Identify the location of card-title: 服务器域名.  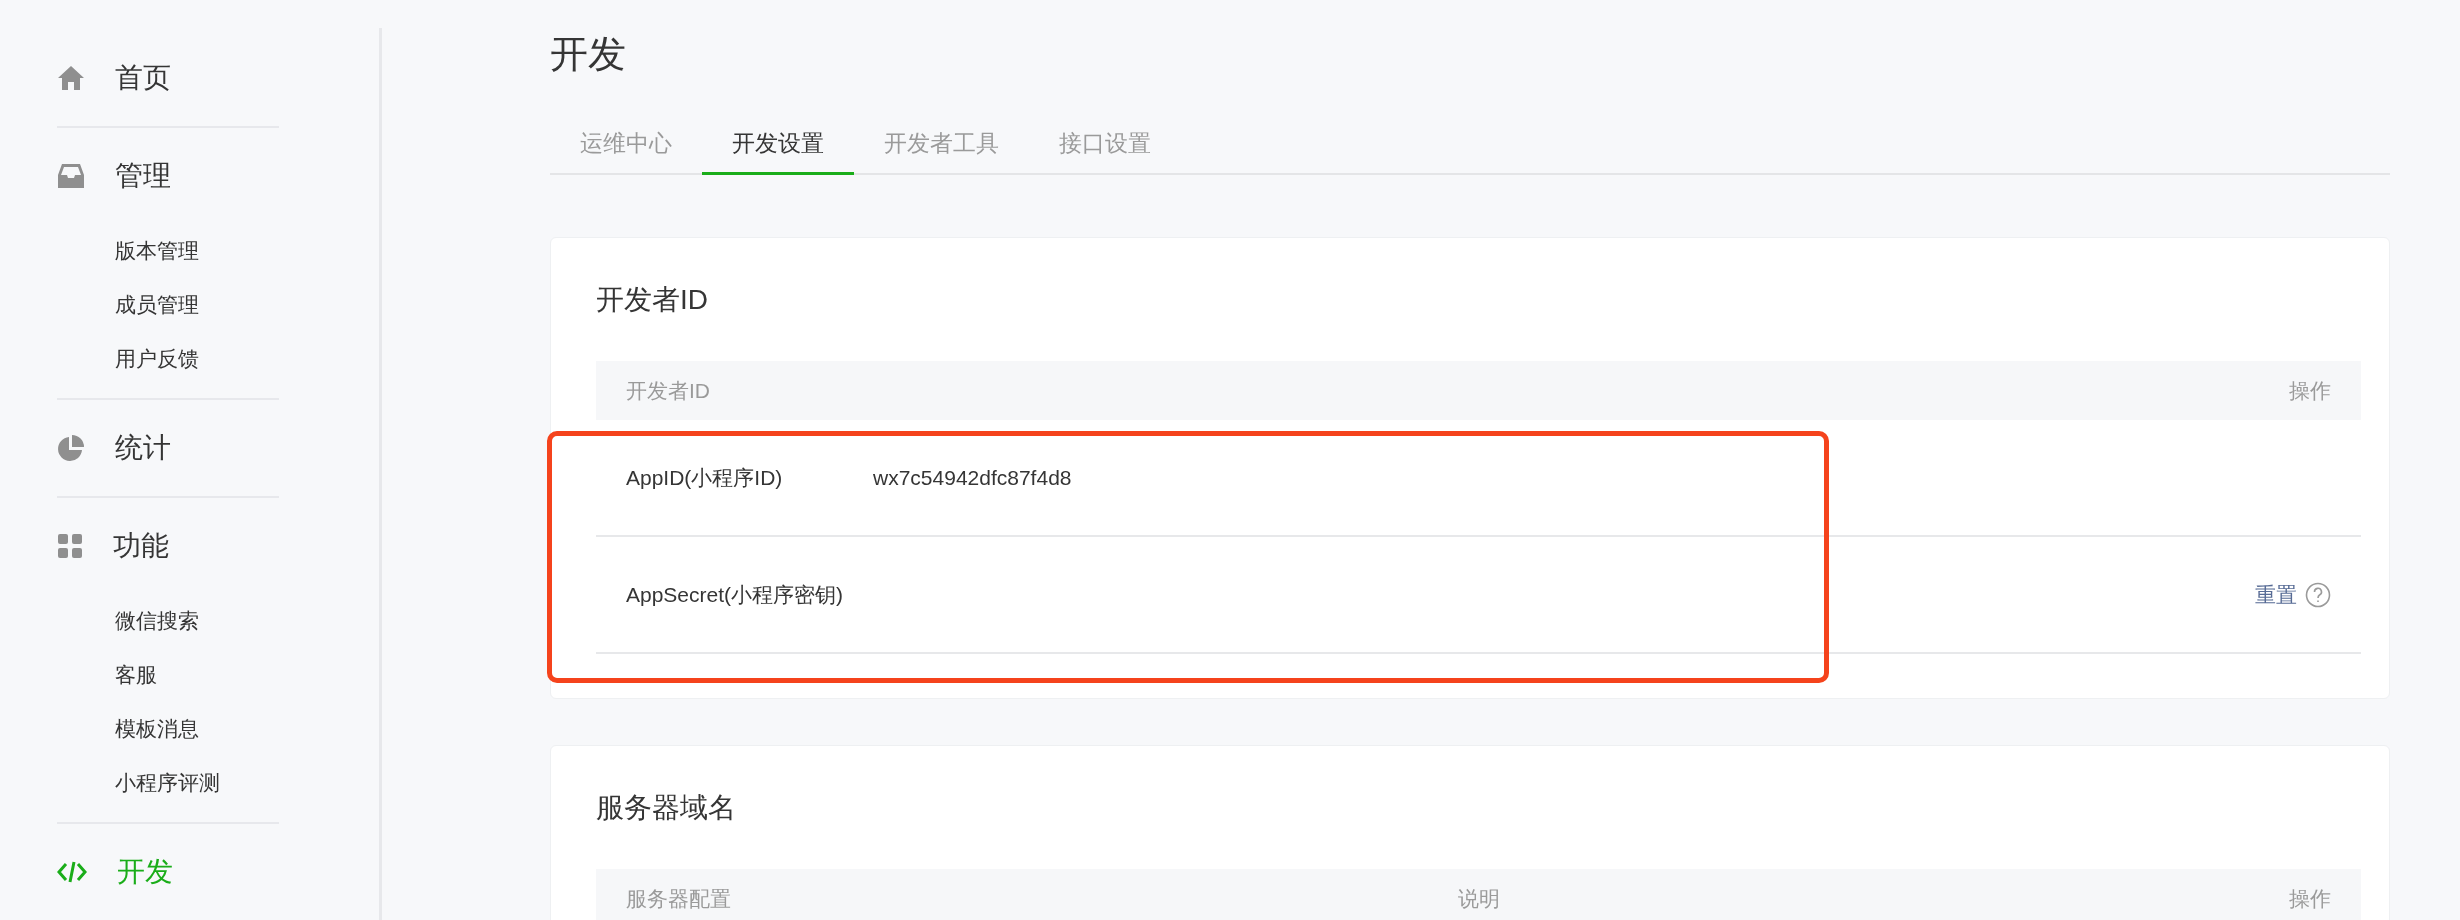
(666, 807).